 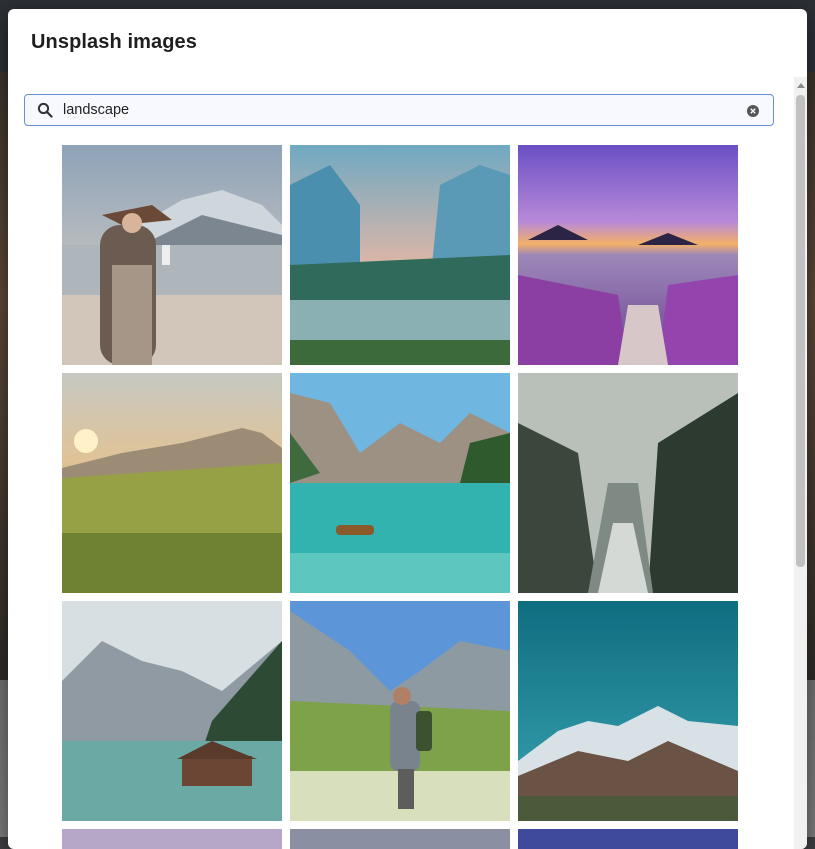 What do you see at coordinates (393, 110) in the screenshot?
I see `search-input` at bounding box center [393, 110].